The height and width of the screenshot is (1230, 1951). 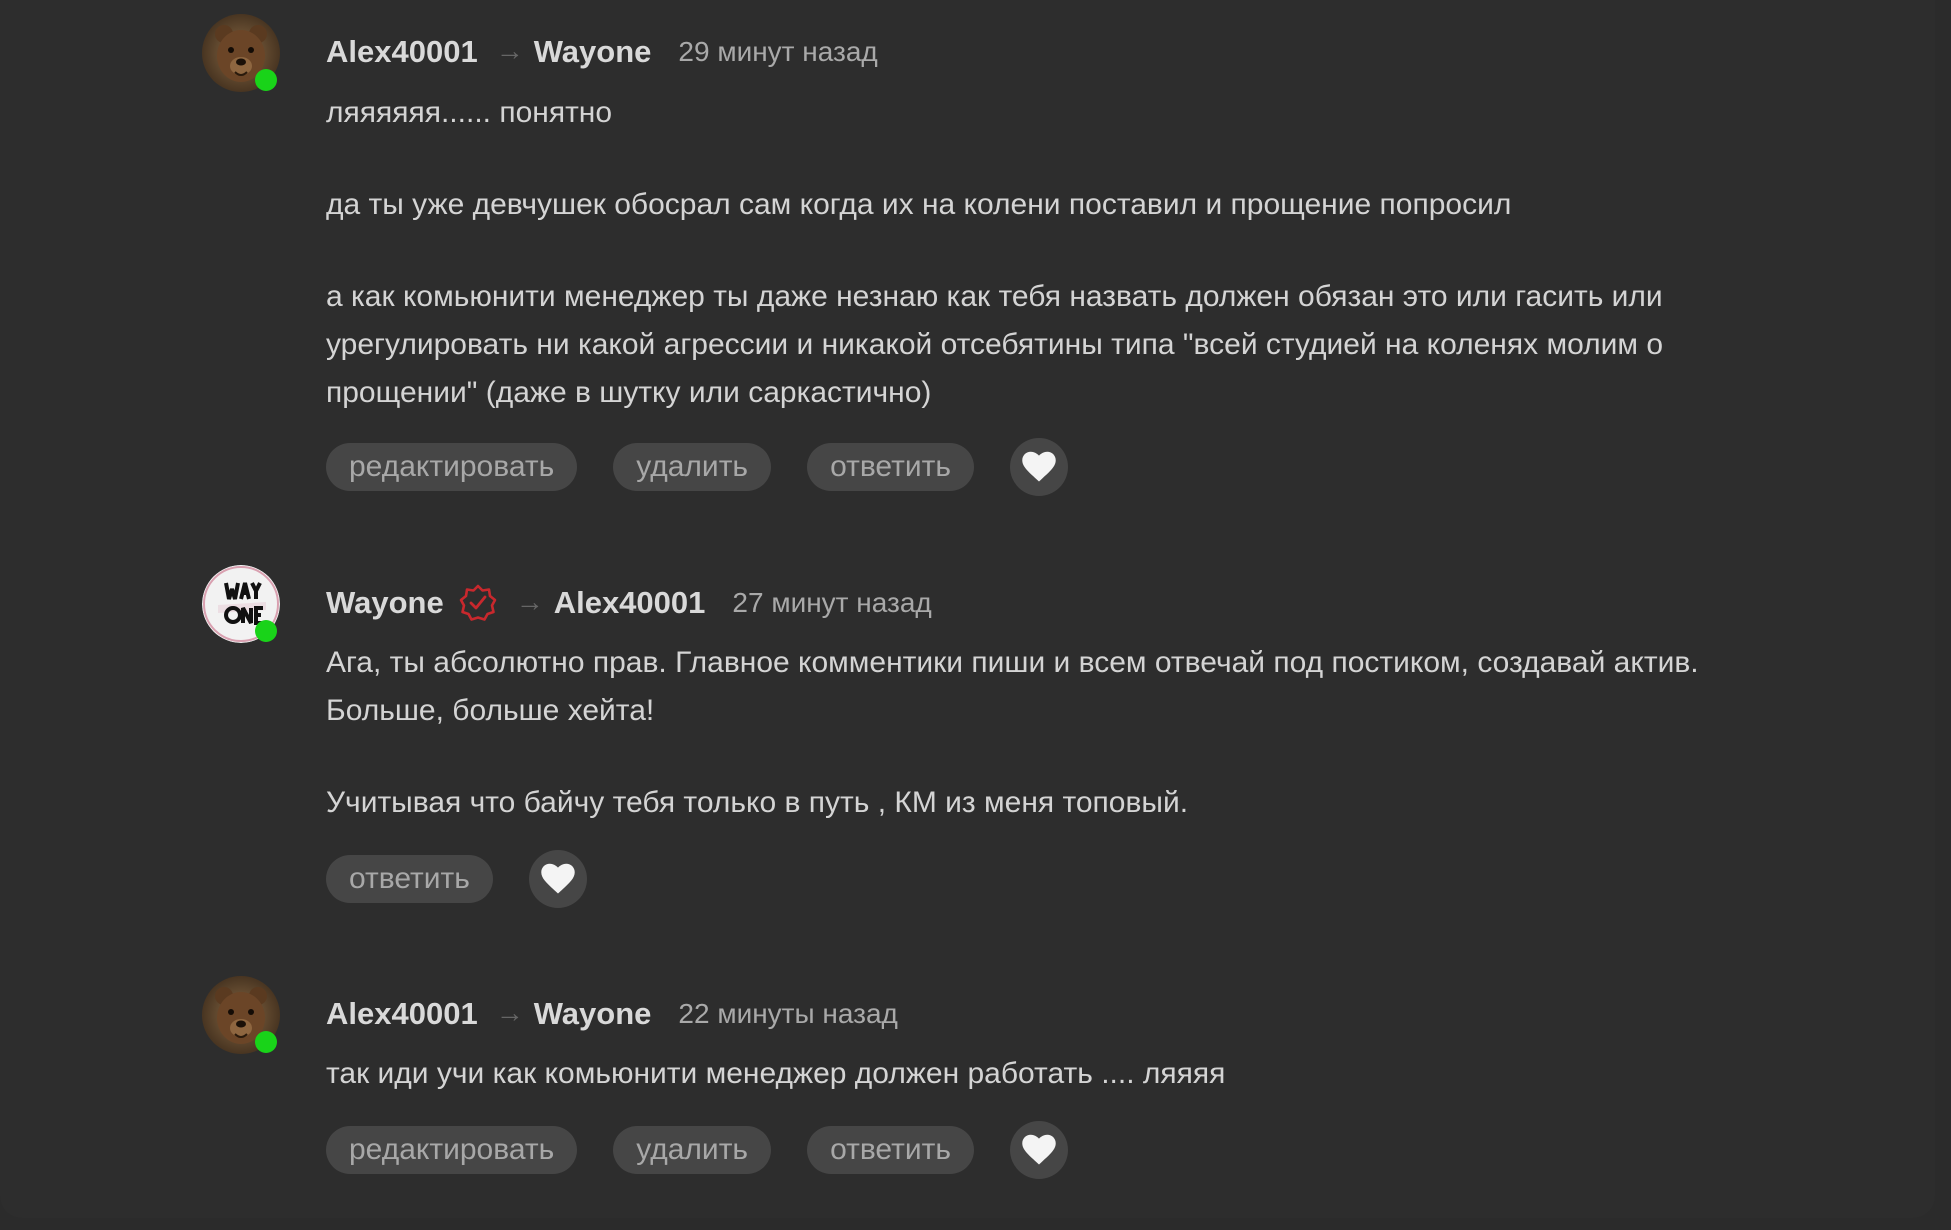 I want to click on comment-header: Alex40001 → Wayone 29 минут назад, so click(x=602, y=52).